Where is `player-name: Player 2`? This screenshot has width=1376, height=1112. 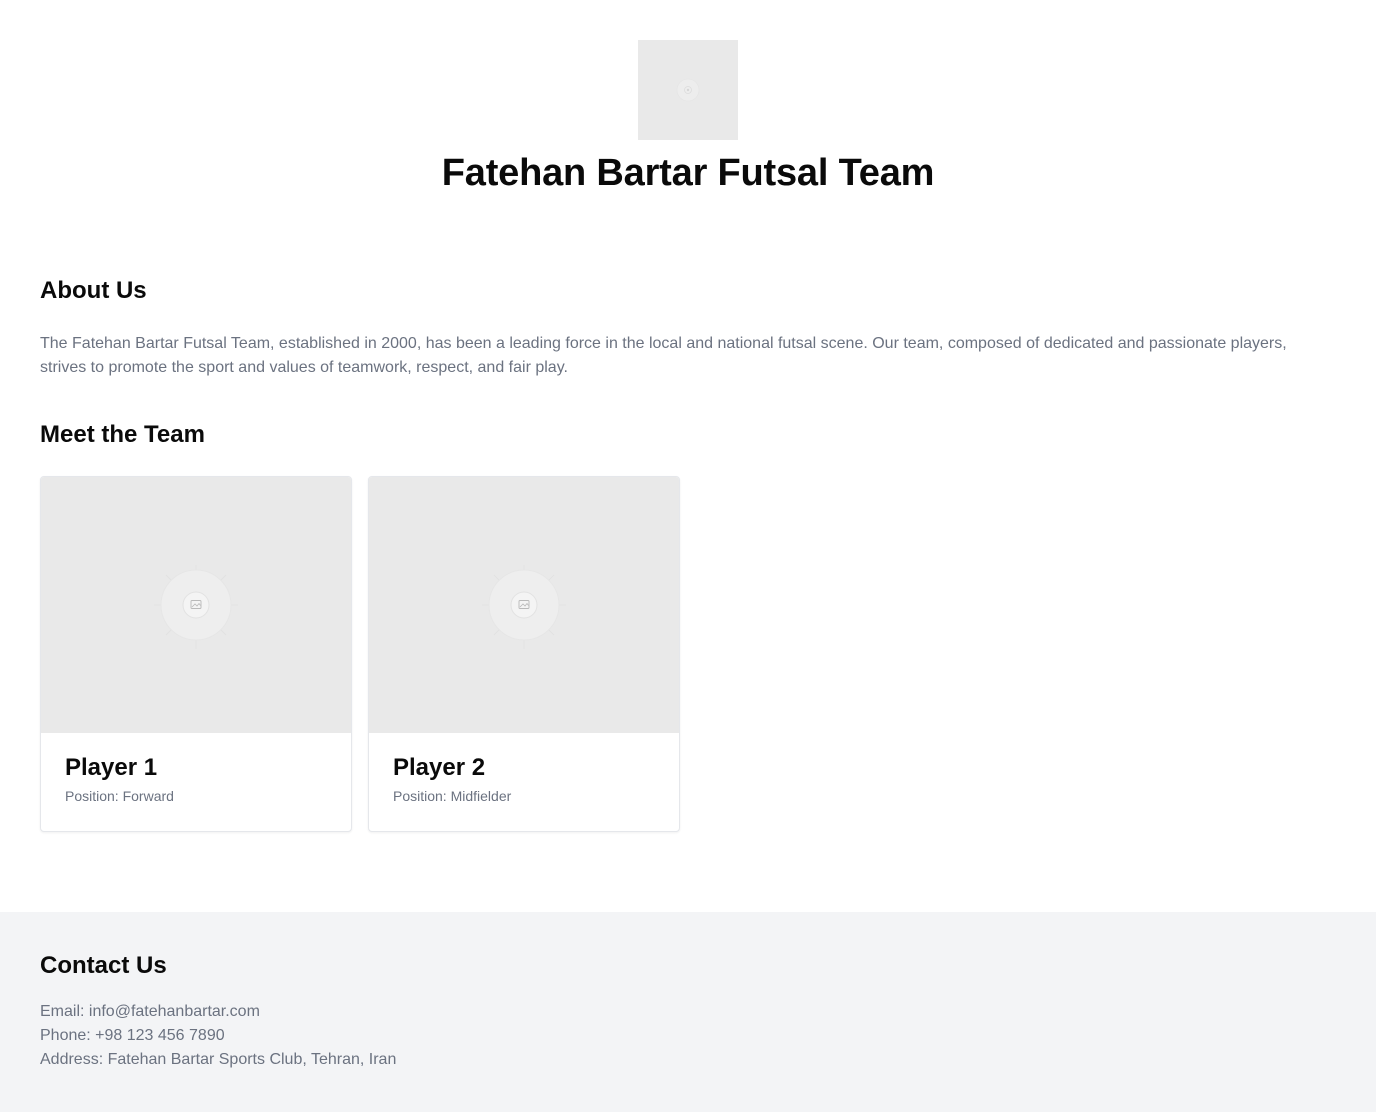 player-name: Player 2 is located at coordinates (439, 767).